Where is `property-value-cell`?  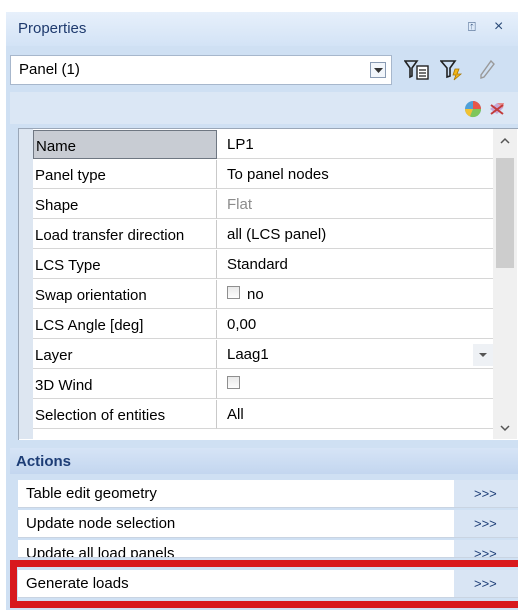
property-value-cell is located at coordinates (355, 384).